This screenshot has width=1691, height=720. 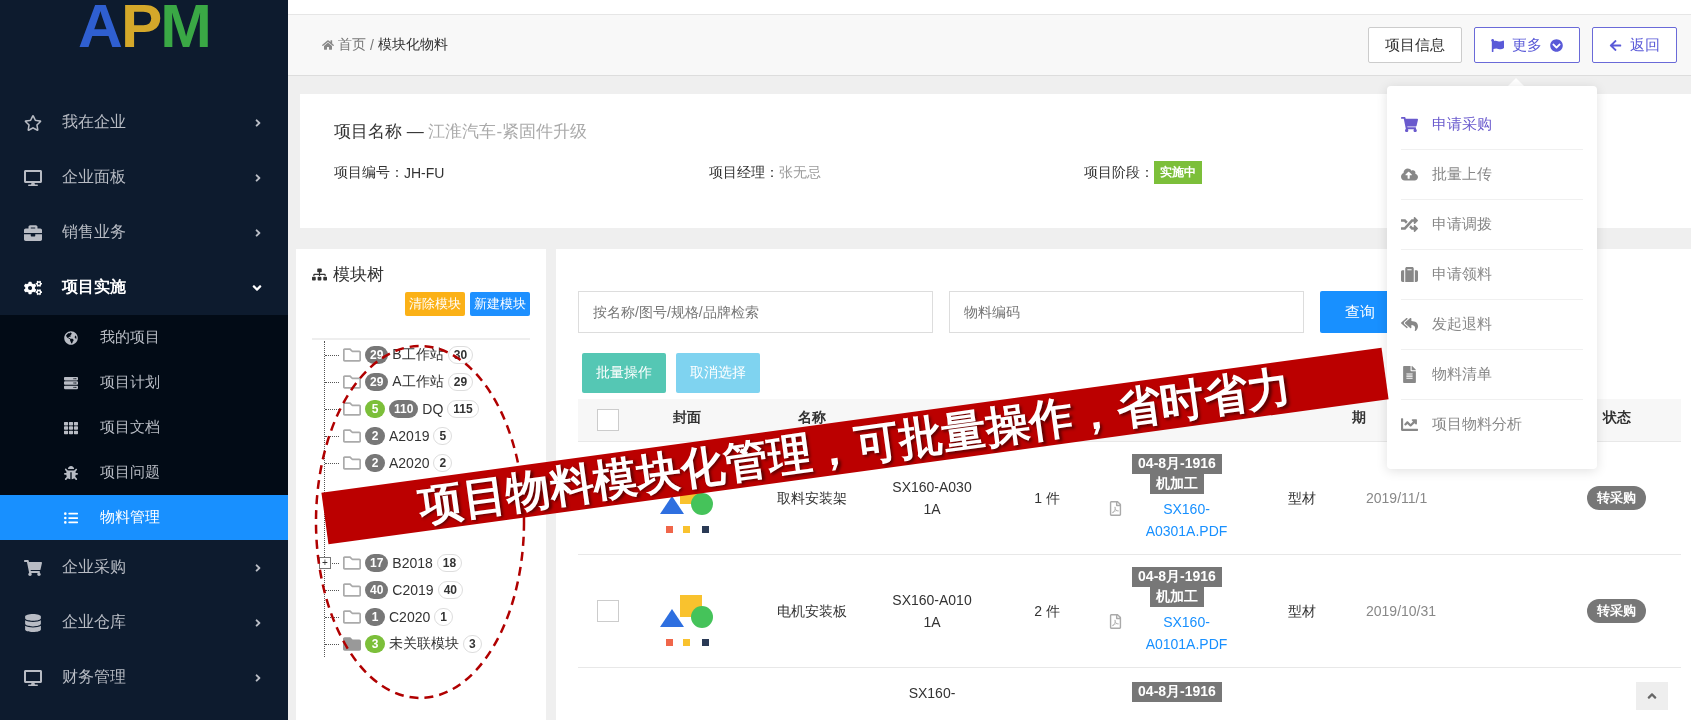 What do you see at coordinates (1409, 174) in the screenshot?
I see `cloud-upload-icon` at bounding box center [1409, 174].